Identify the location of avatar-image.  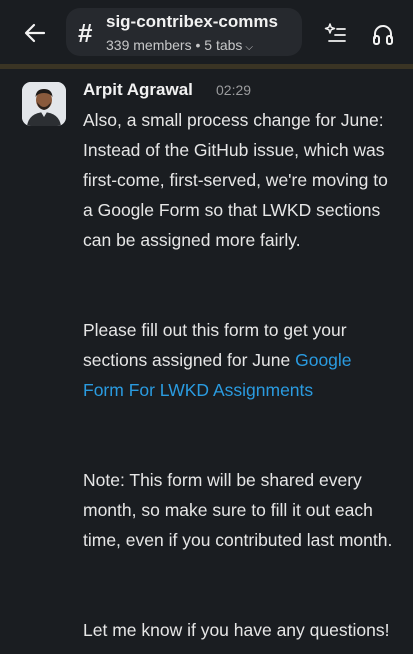
(44, 104).